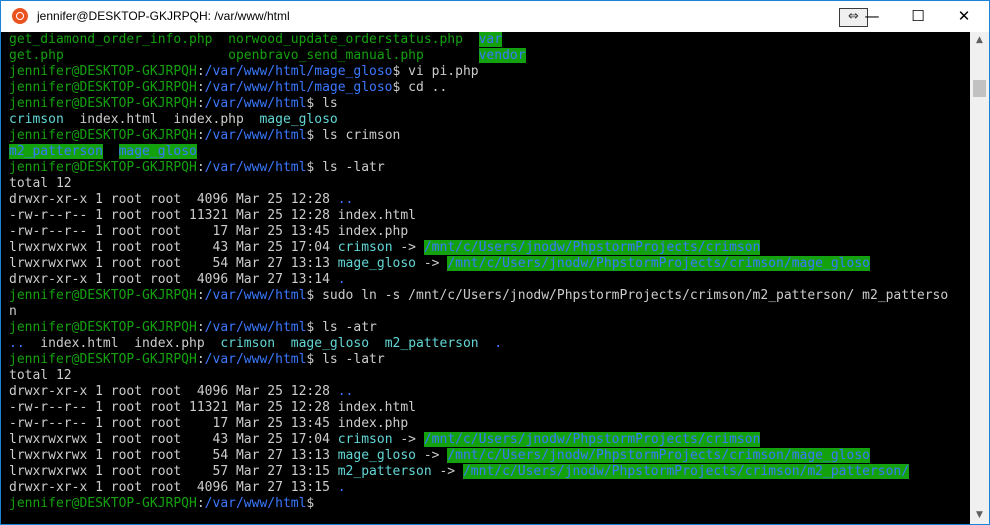 This screenshot has width=990, height=525. I want to click on scroll-up-icon: ▲, so click(979, 40).